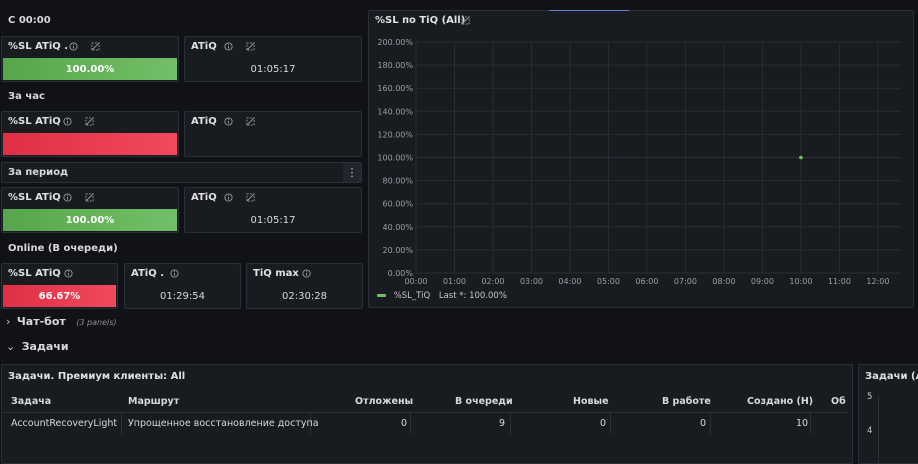 The image size is (918, 464). Describe the element at coordinates (870, 397) in the screenshot. I see `y-tick-label: 5` at that location.